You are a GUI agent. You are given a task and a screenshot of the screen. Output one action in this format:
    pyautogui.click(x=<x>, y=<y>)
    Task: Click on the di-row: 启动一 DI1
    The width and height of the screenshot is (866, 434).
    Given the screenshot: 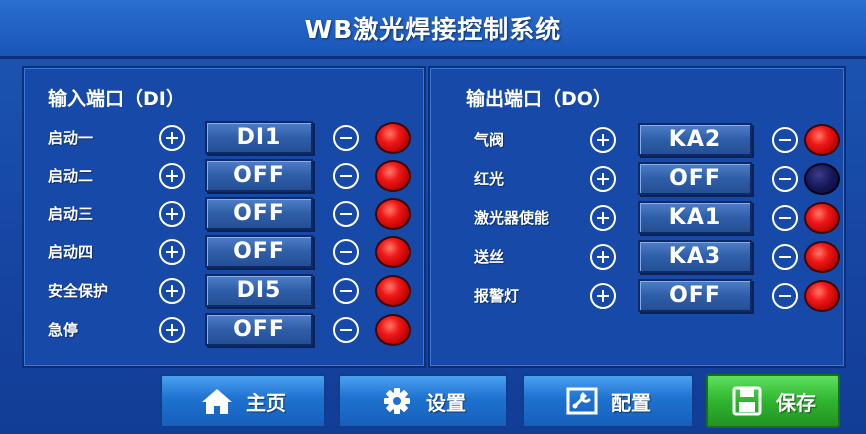 What is the action you would take?
    pyautogui.click(x=224, y=138)
    